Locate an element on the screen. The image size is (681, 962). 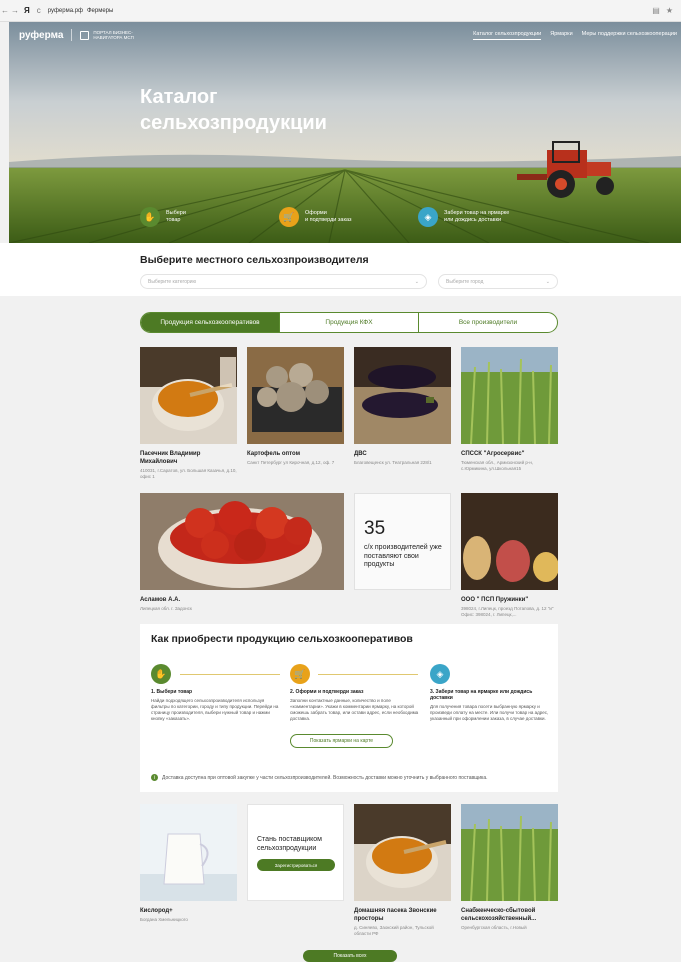
tomato-photo is located at coordinates (242, 541).